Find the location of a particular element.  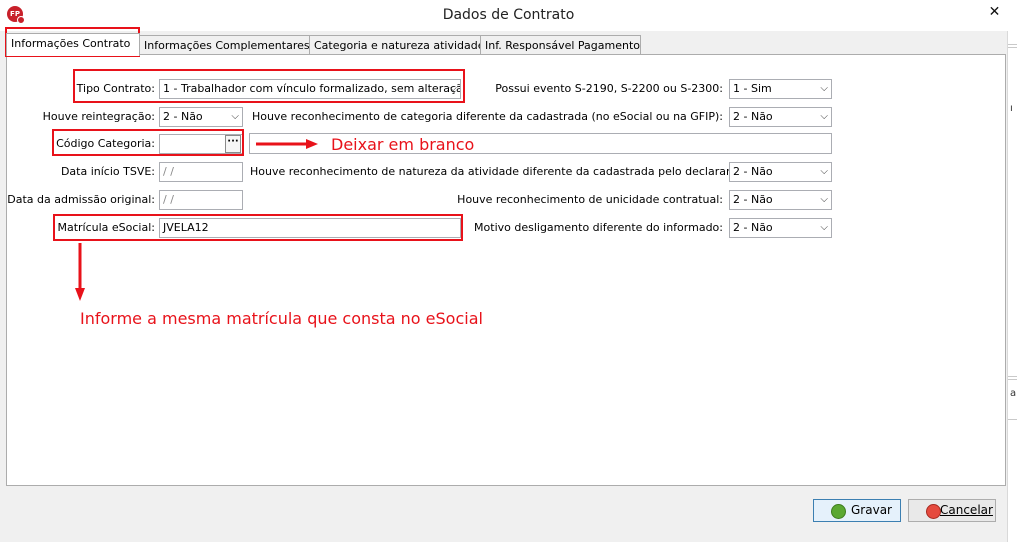

arrow-right-head is located at coordinates (312, 144).